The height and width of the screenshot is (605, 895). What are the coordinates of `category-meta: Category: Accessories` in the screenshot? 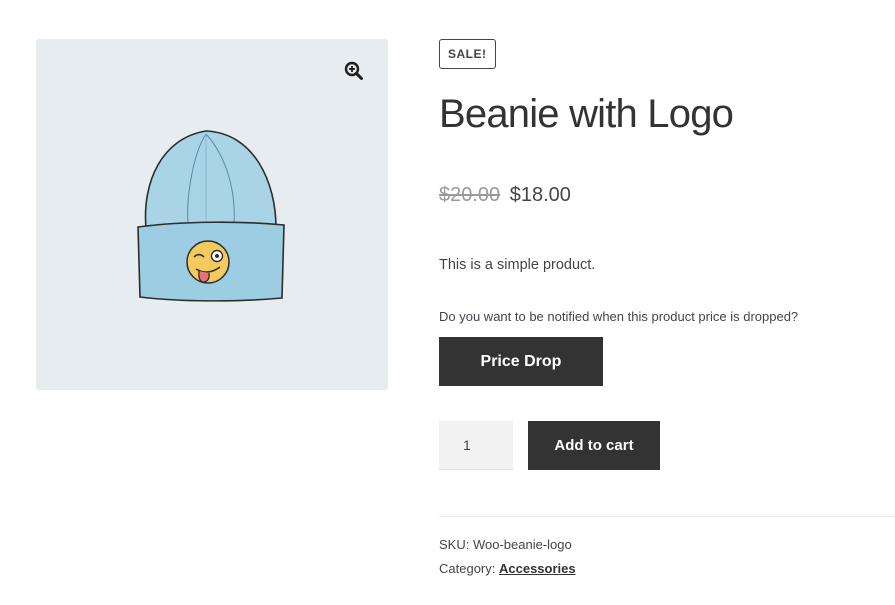 It's located at (507, 568).